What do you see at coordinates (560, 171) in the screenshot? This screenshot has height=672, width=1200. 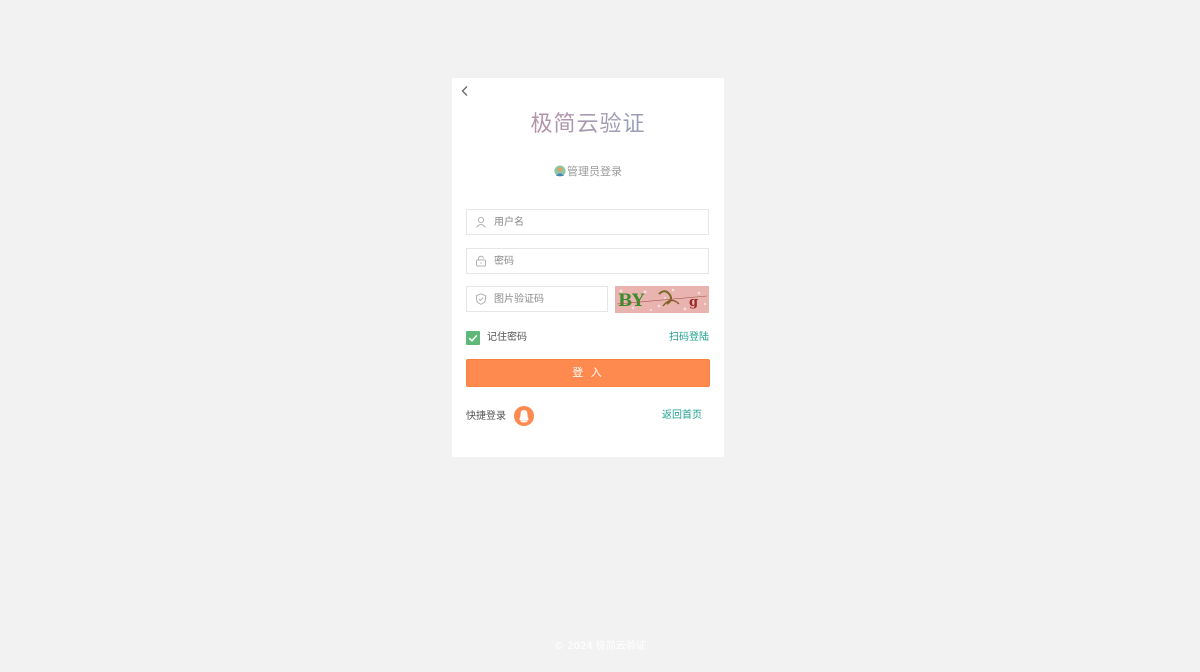 I see `admin-avatar-icon` at bounding box center [560, 171].